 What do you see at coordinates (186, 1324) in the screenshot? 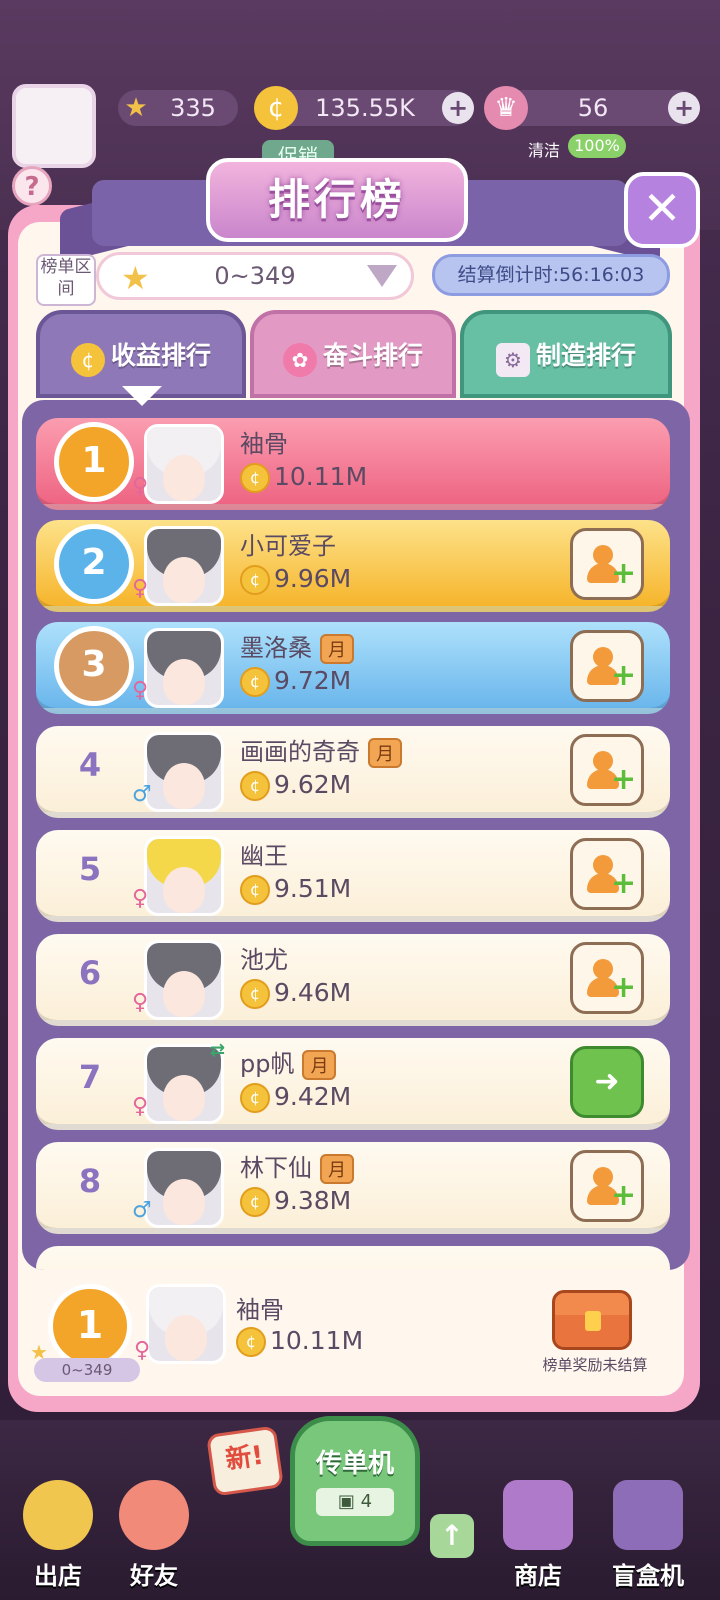
I see `my-avatar` at bounding box center [186, 1324].